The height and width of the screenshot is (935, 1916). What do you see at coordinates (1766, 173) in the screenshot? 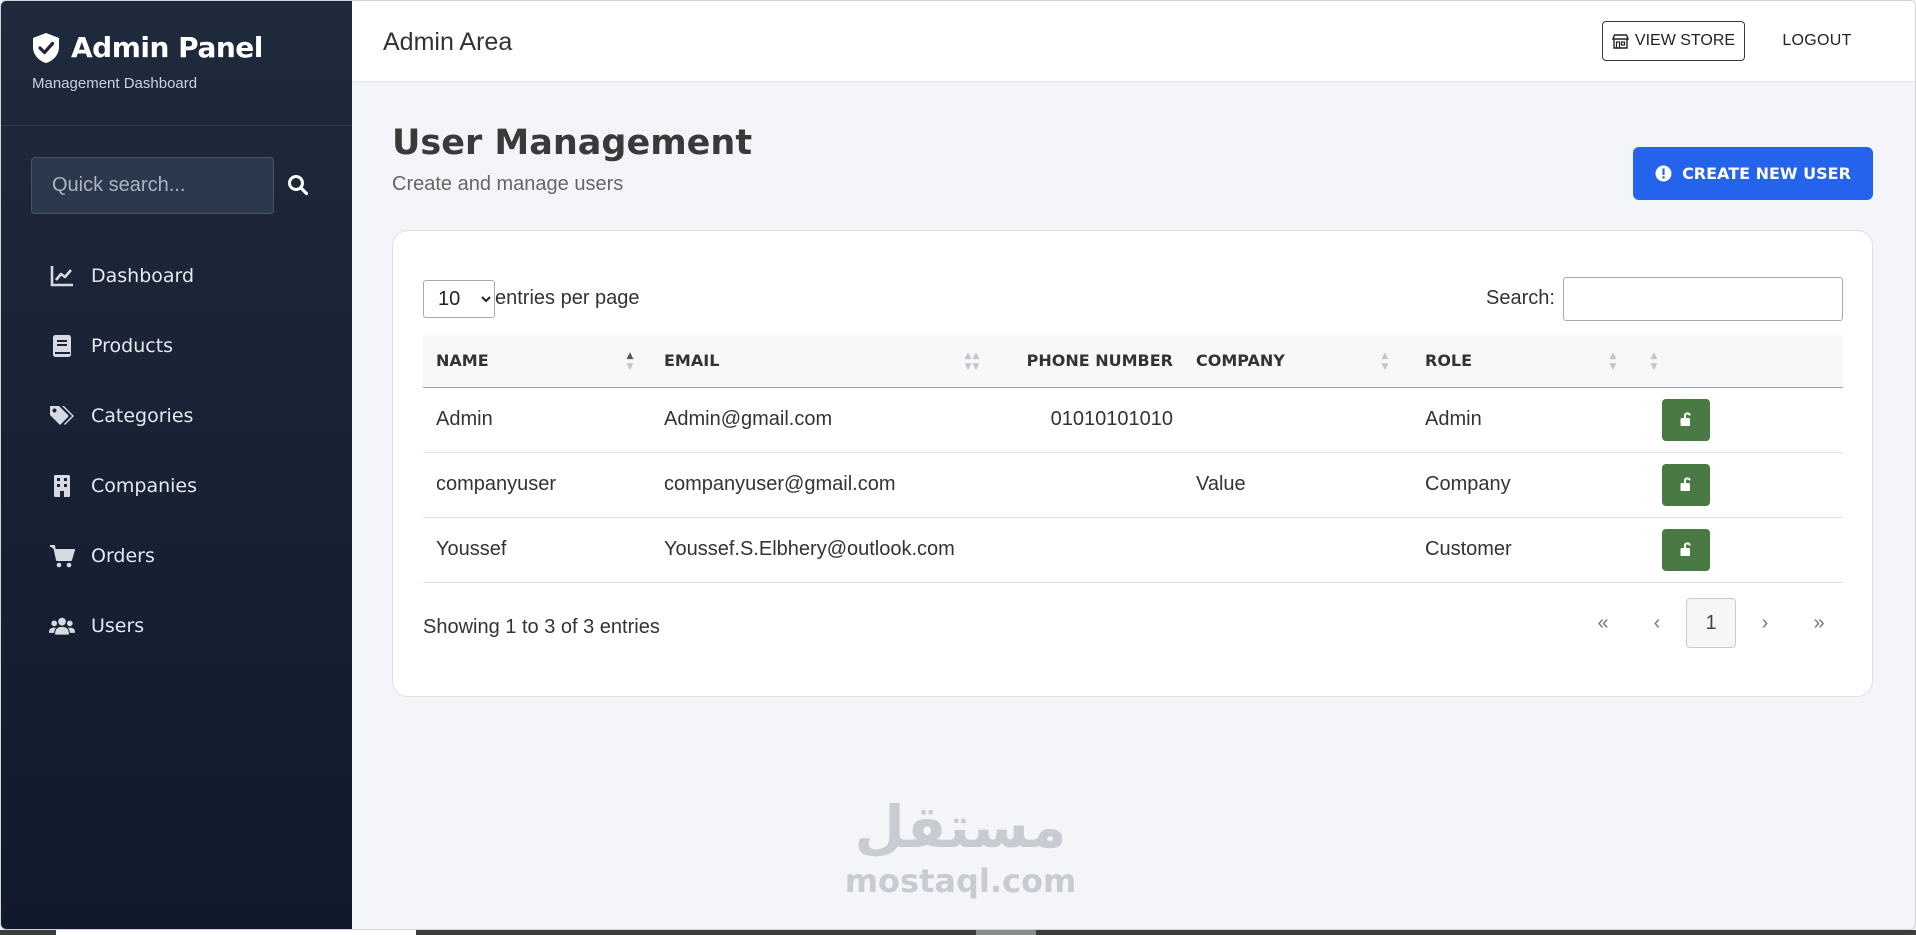
I see `create-new-user-label: CREATE NEW USER` at bounding box center [1766, 173].